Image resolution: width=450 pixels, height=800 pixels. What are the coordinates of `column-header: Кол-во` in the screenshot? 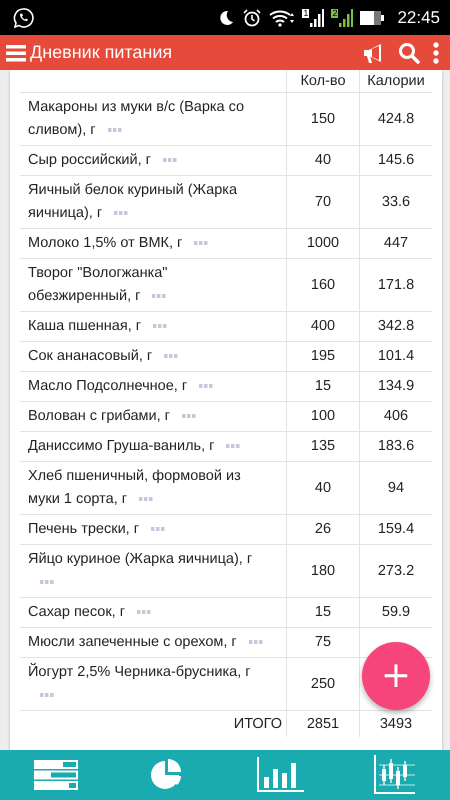 It's located at (322, 81).